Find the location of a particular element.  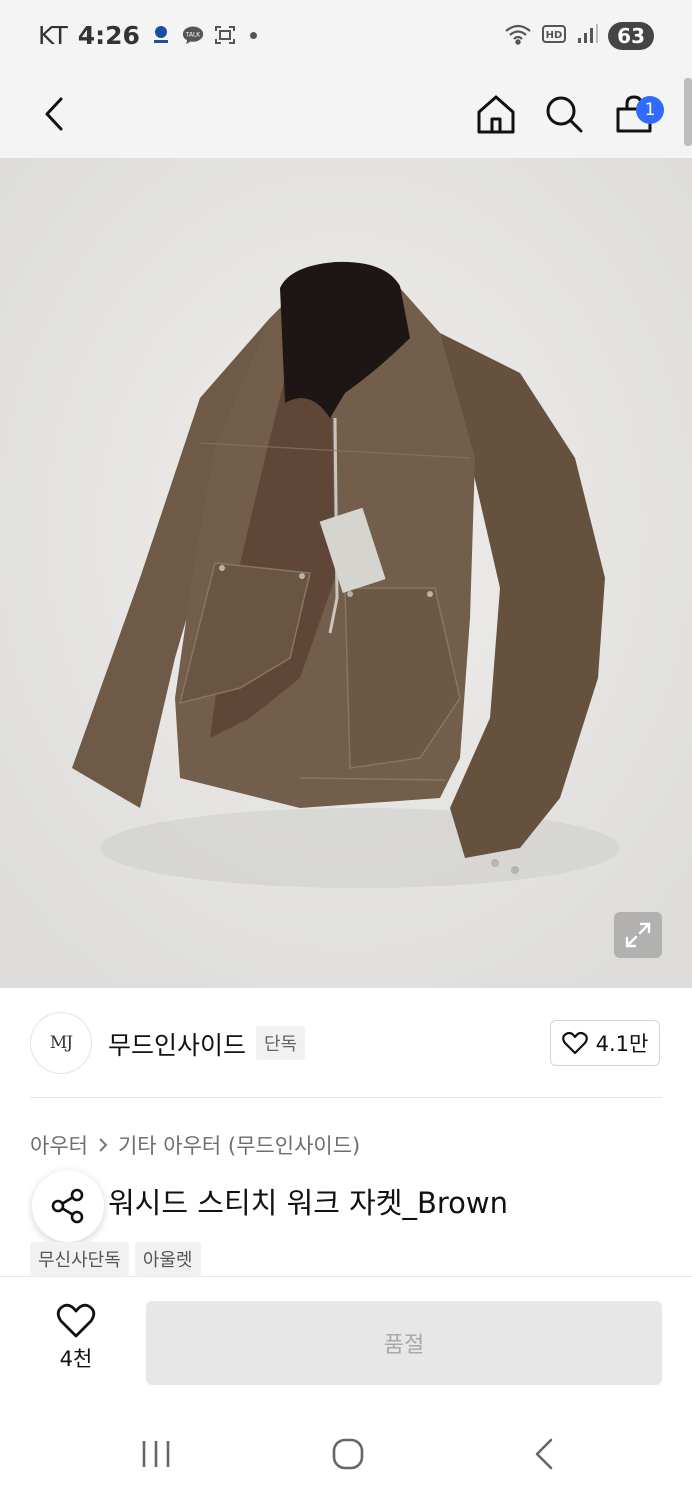

tag-outlet: 아울렛 is located at coordinates (167, 1259).